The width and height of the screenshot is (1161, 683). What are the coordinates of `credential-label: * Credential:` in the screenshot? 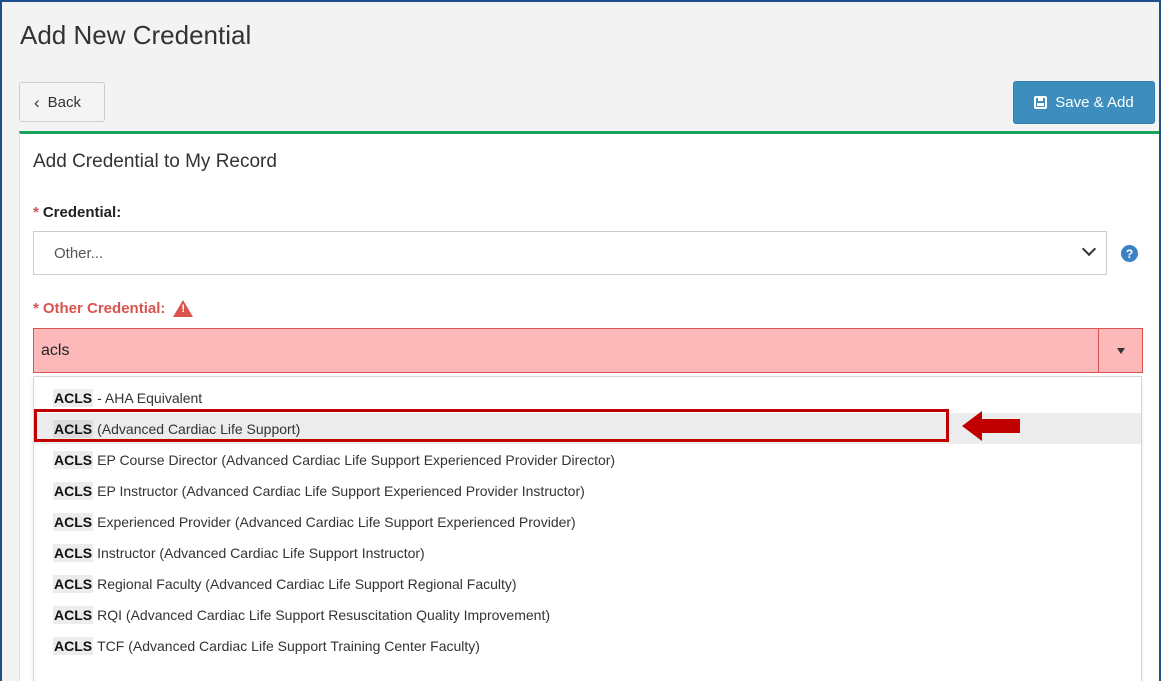 It's located at (77, 212).